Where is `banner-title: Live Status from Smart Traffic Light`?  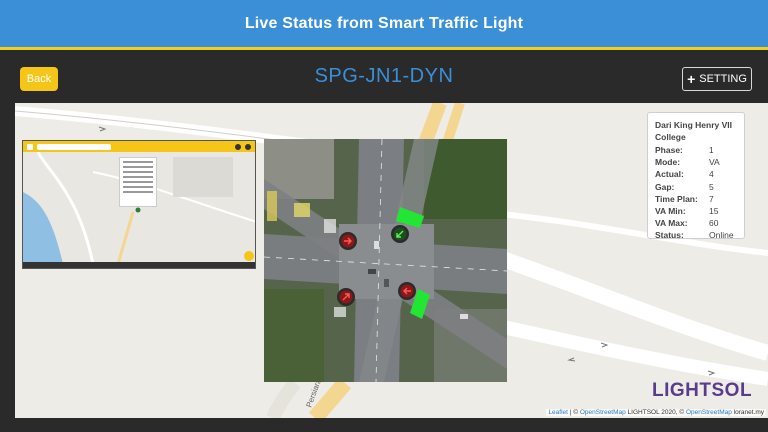
banner-title: Live Status from Smart Traffic Light is located at coordinates (384, 23).